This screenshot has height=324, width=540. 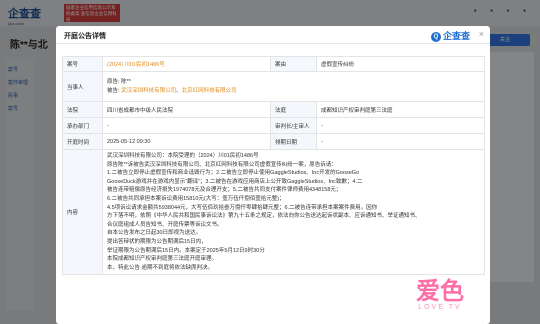 I want to click on modal-title: 开庭公告详情, so click(x=85, y=36).